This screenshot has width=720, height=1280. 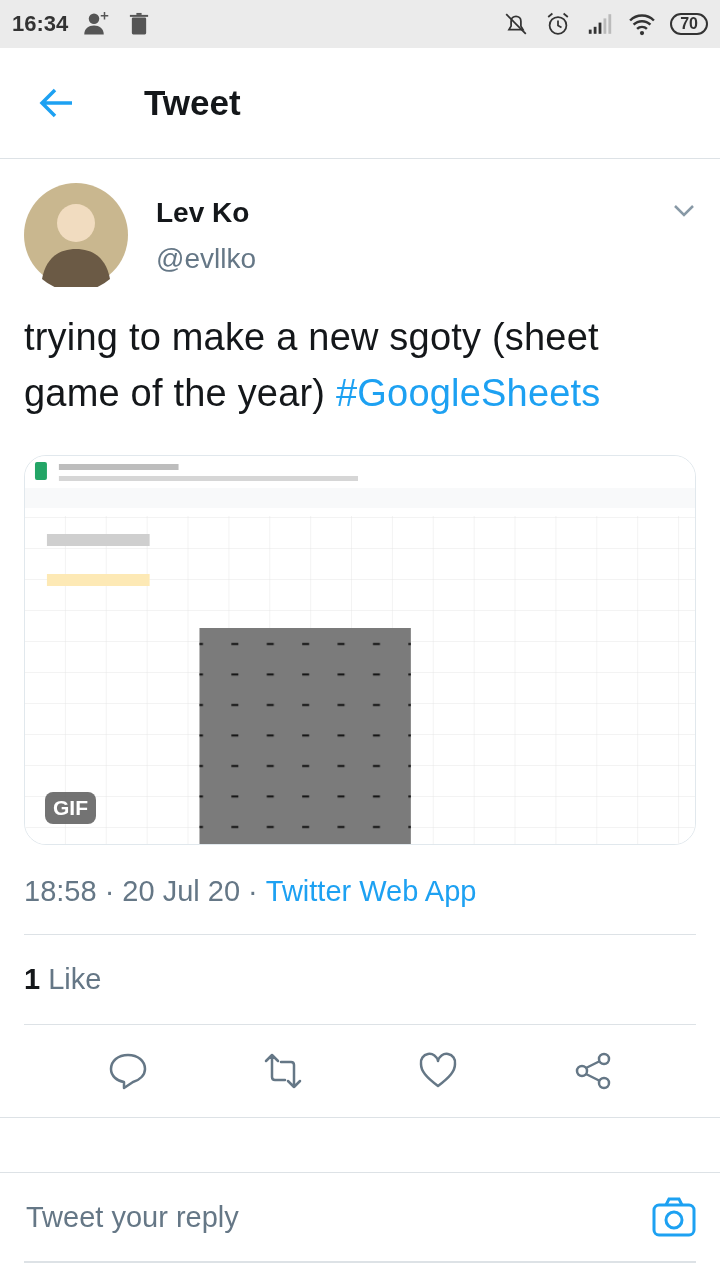 I want to click on tweet-text: trying to make a new sgoty (sheet game of the year) #GoogleSheets, so click(x=313, y=365).